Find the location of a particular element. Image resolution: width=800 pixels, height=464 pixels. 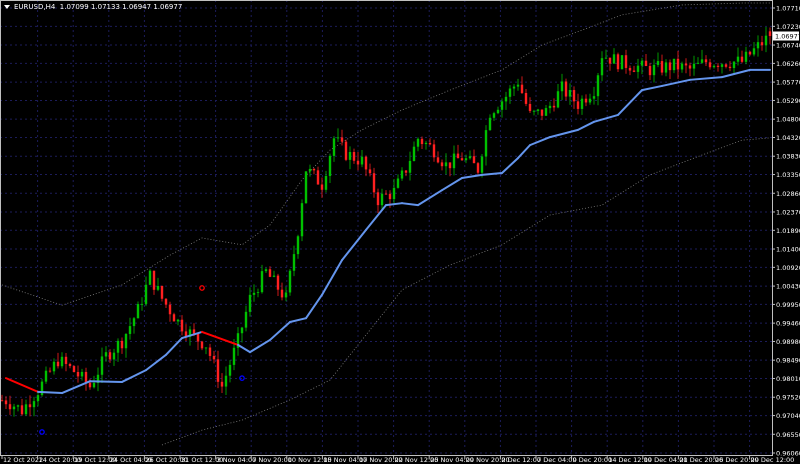

y-tick-label: 0.98980 is located at coordinates (788, 342).